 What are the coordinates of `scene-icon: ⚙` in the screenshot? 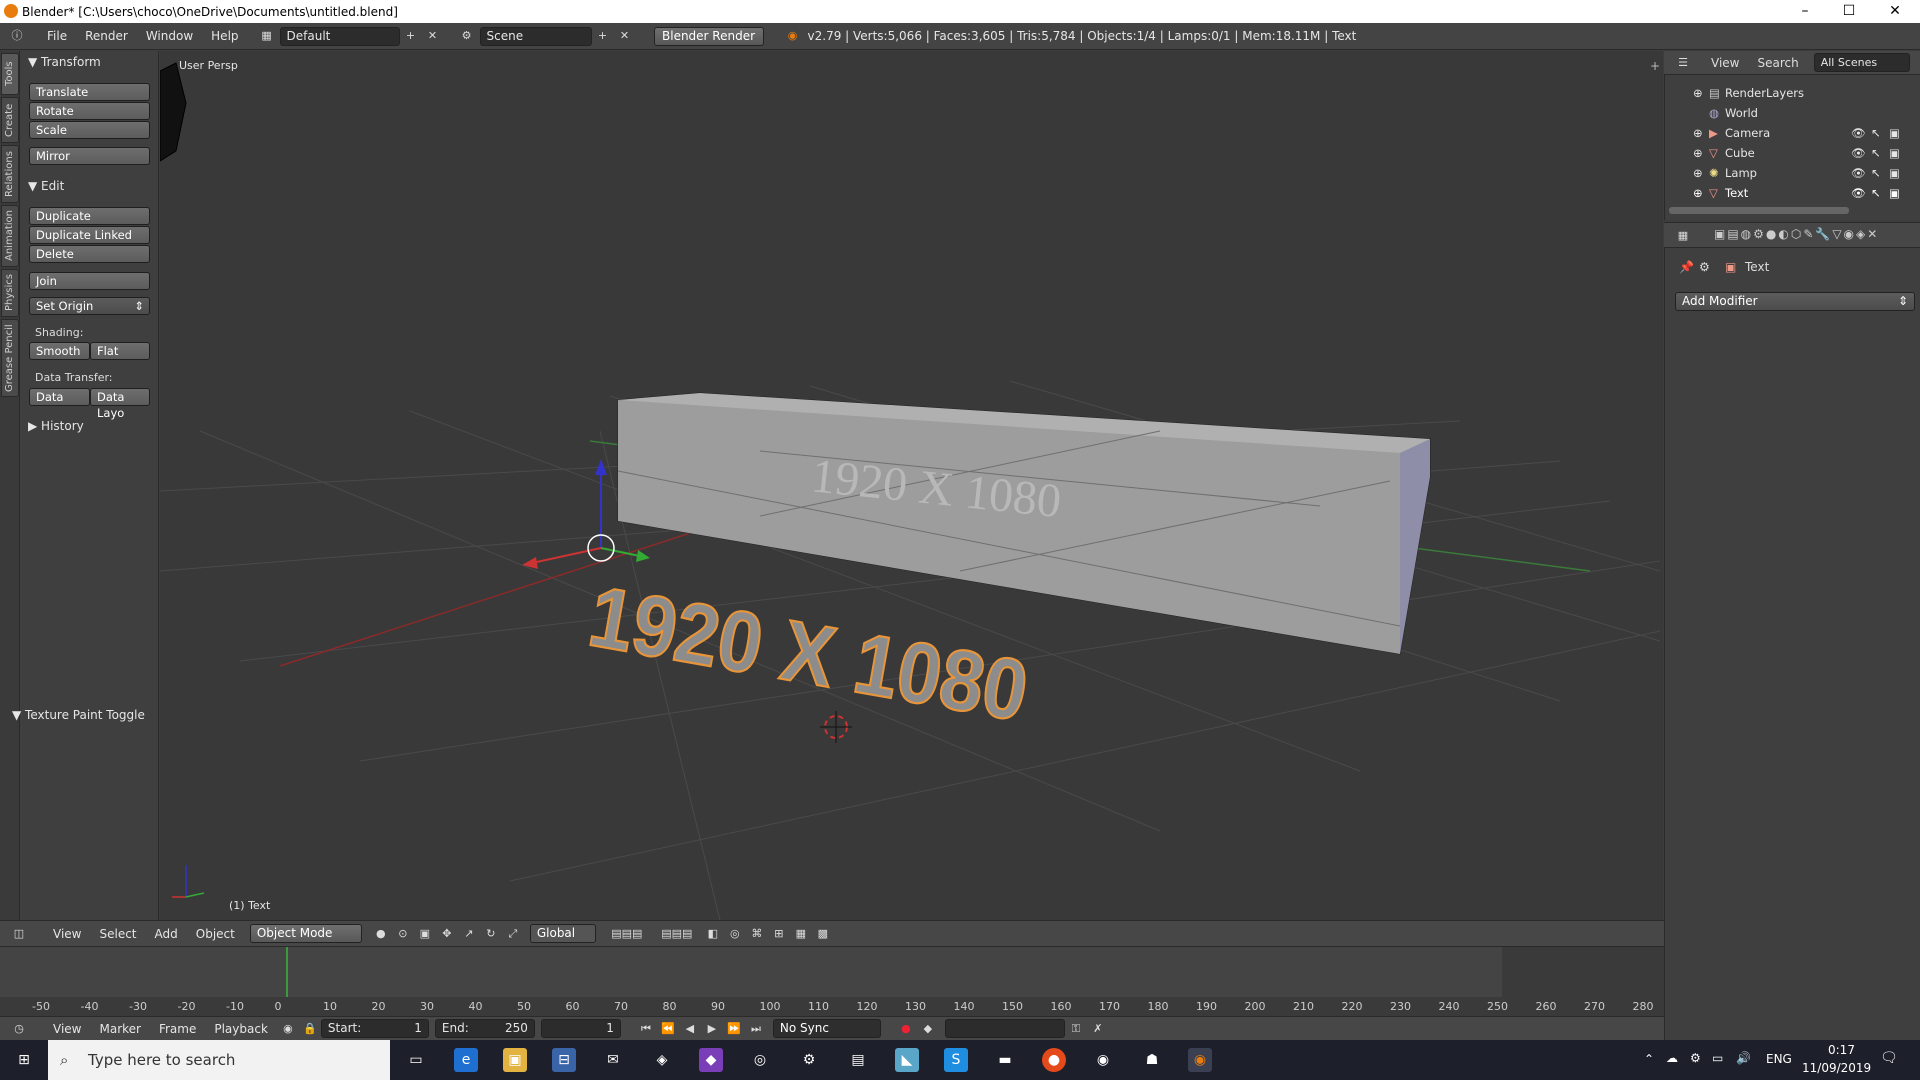 It's located at (467, 36).